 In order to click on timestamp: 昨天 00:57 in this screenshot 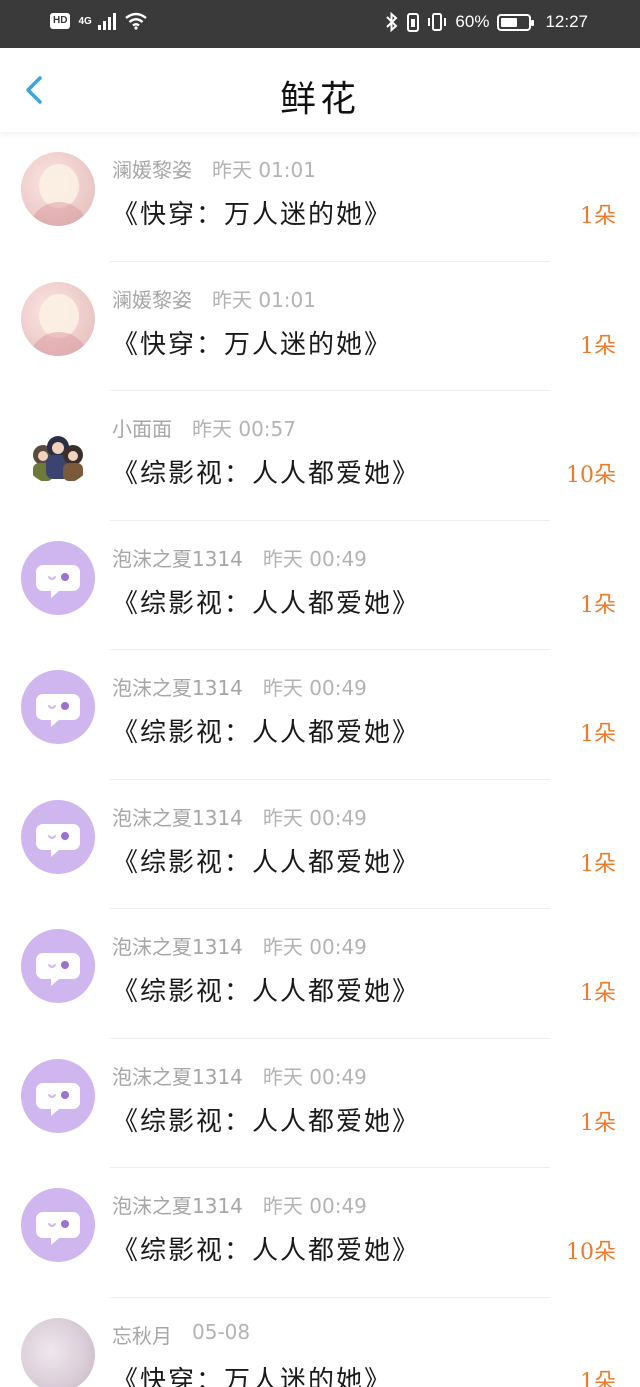, I will do `click(244, 429)`.